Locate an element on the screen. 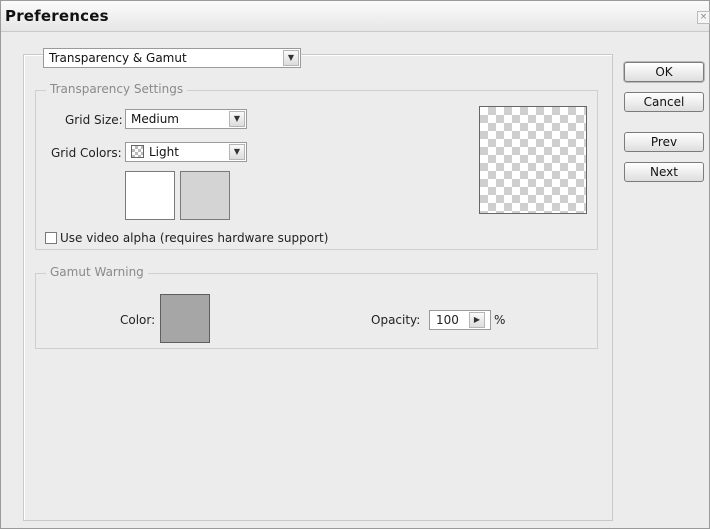  opacity-label: Opacity: is located at coordinates (396, 320).